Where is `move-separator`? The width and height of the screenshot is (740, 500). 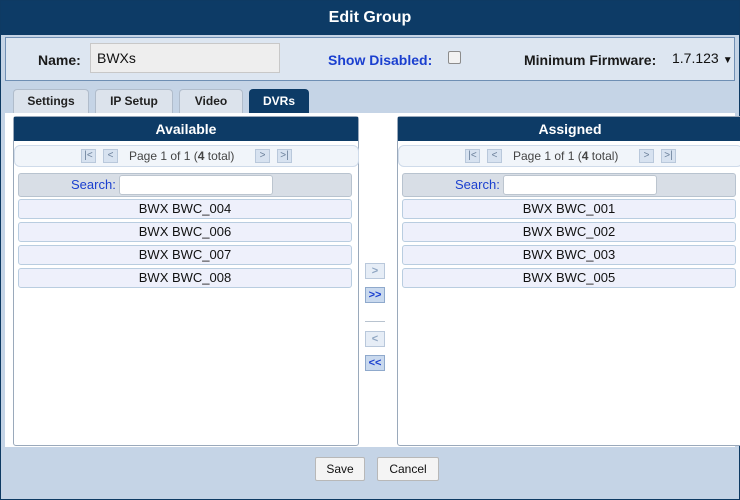
move-separator is located at coordinates (375, 321).